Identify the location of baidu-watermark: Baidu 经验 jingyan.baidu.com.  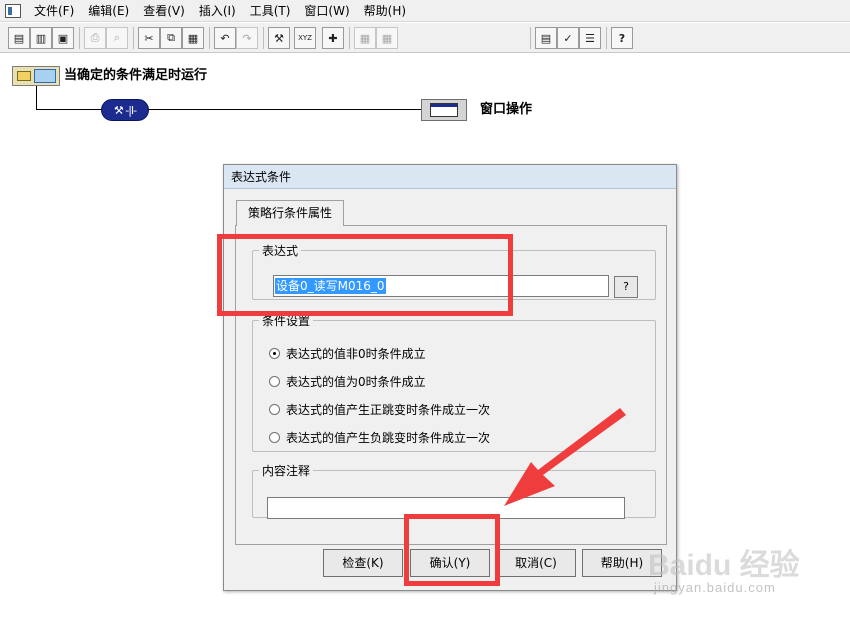
(740, 575).